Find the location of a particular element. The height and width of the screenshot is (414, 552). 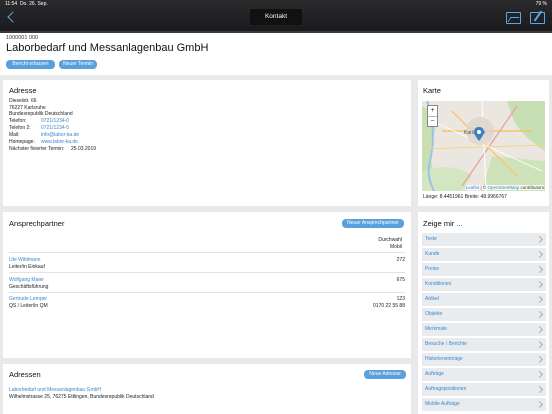

report-button: Bericht erfassen is located at coordinates (30, 64).